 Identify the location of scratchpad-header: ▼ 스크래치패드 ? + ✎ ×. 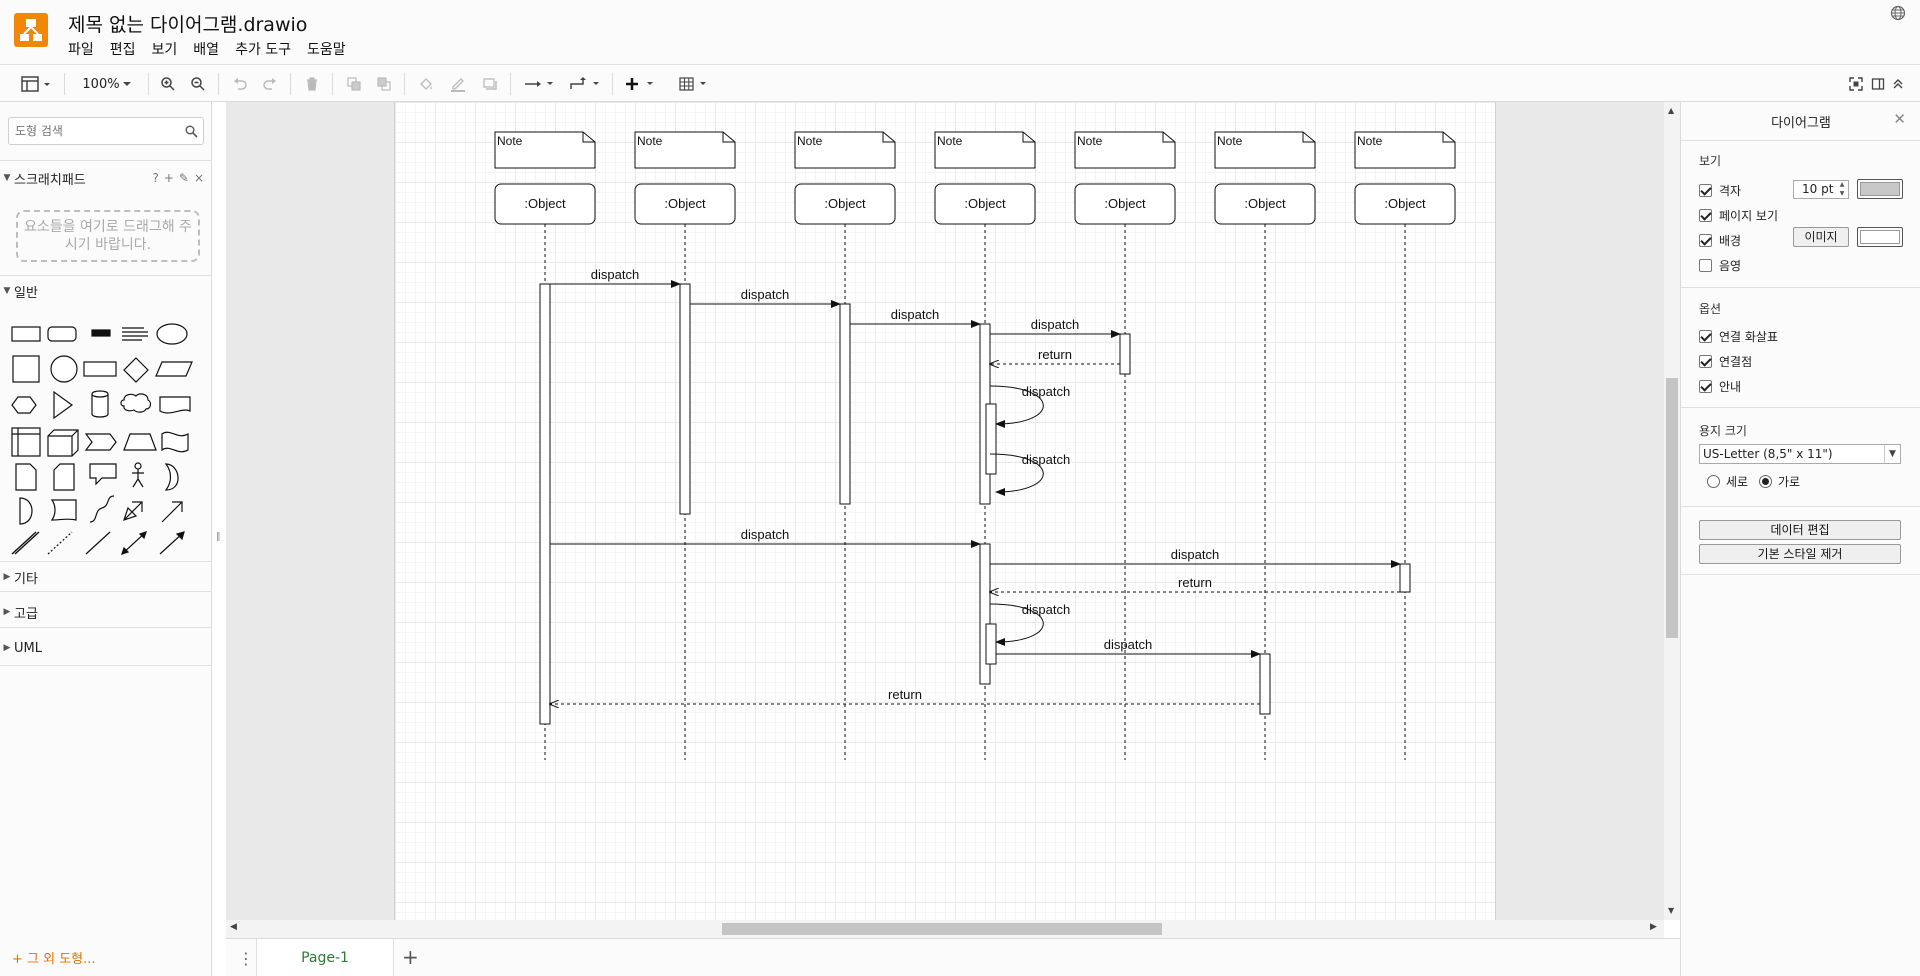
(106, 178).